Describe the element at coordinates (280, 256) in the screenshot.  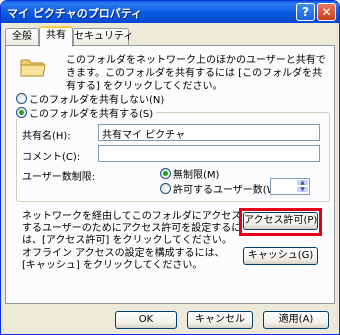
I see `caching-button: キャッシュ(G)` at that location.